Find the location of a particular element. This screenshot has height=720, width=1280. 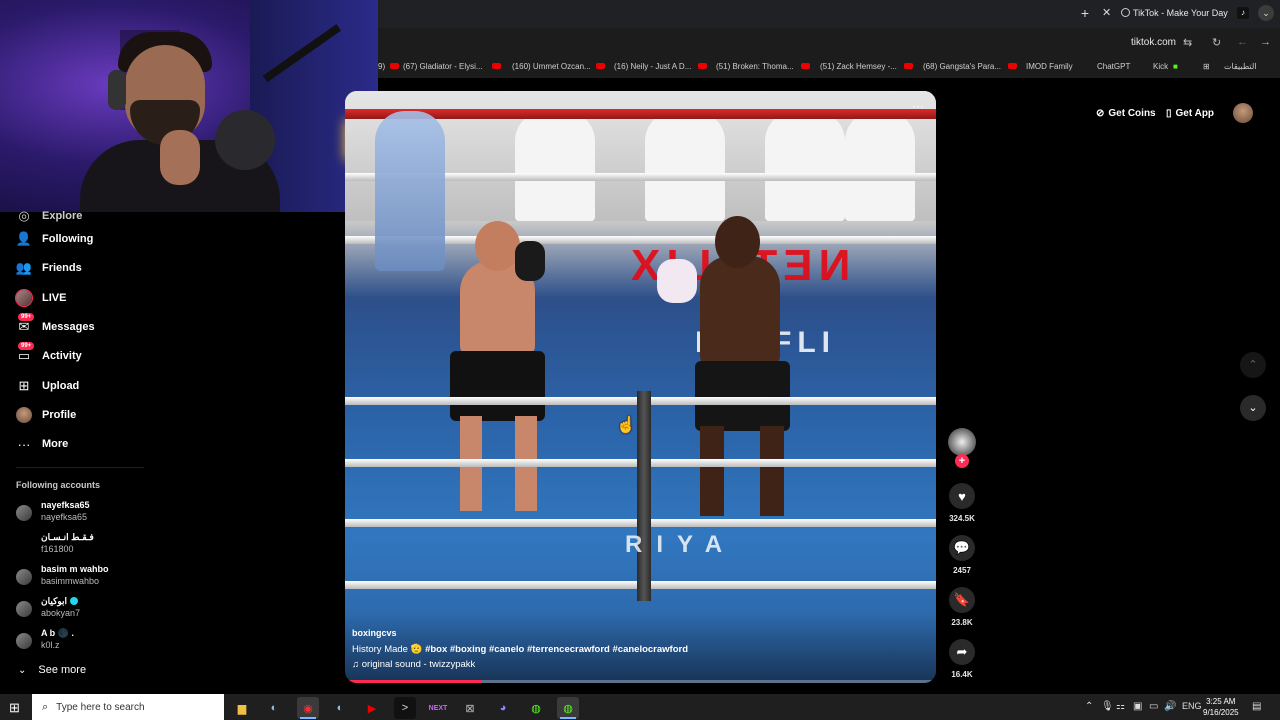

clock-time: 3:25 AM is located at coordinates (1221, 701).